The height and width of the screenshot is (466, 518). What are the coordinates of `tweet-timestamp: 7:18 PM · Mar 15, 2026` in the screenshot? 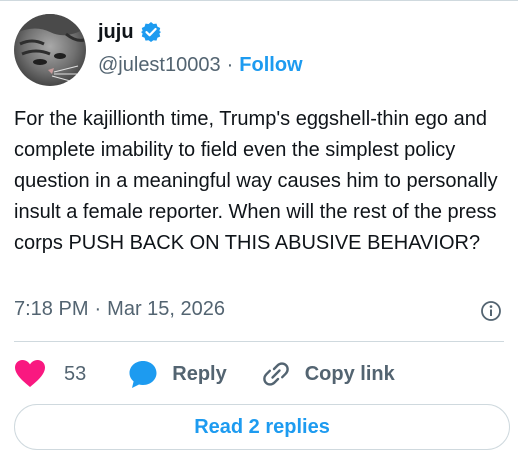 It's located at (119, 309).